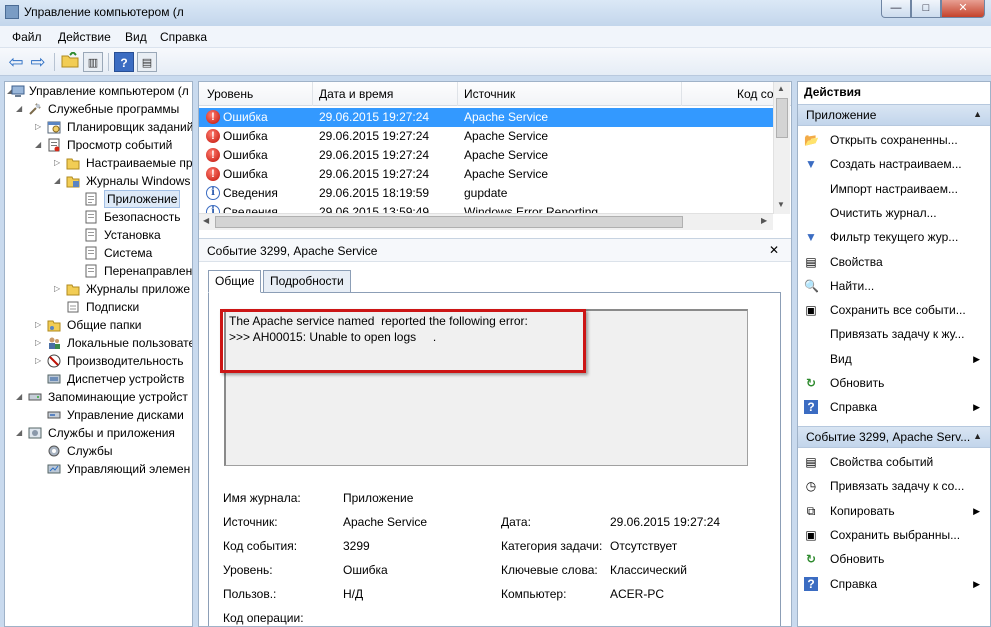 This screenshot has width=991, height=627. I want to click on forward-arrow-icon: ⇨, so click(38, 62).